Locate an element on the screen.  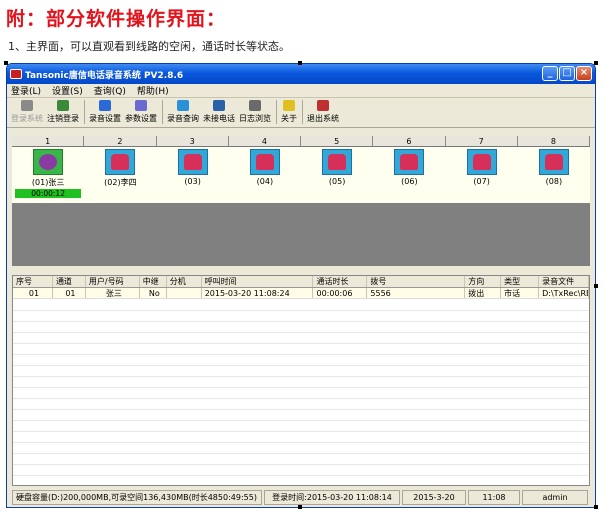
window-title: Tansonic唐信电话录音系统 PV2.8.6 is located at coordinates (104, 75).